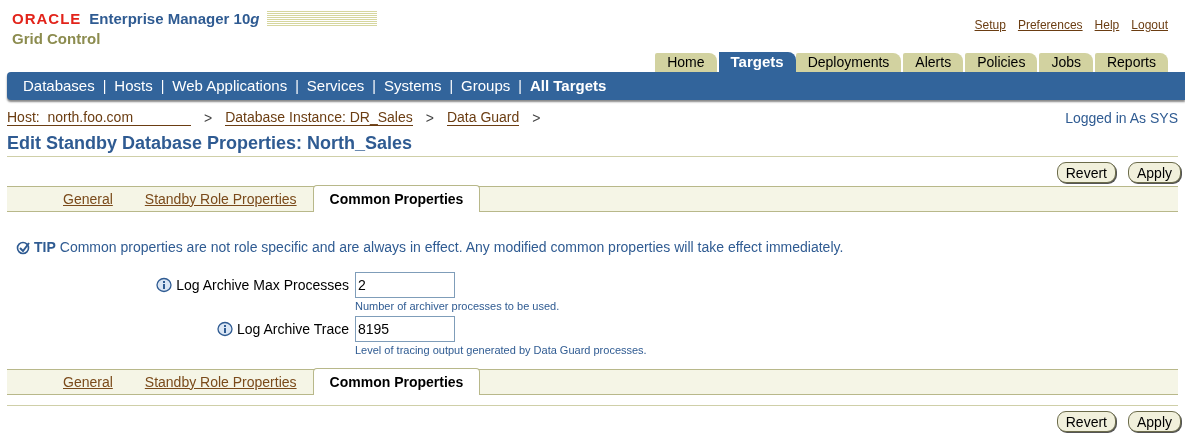  What do you see at coordinates (57, 38) in the screenshot?
I see `product-subtitle: Grid Control` at bounding box center [57, 38].